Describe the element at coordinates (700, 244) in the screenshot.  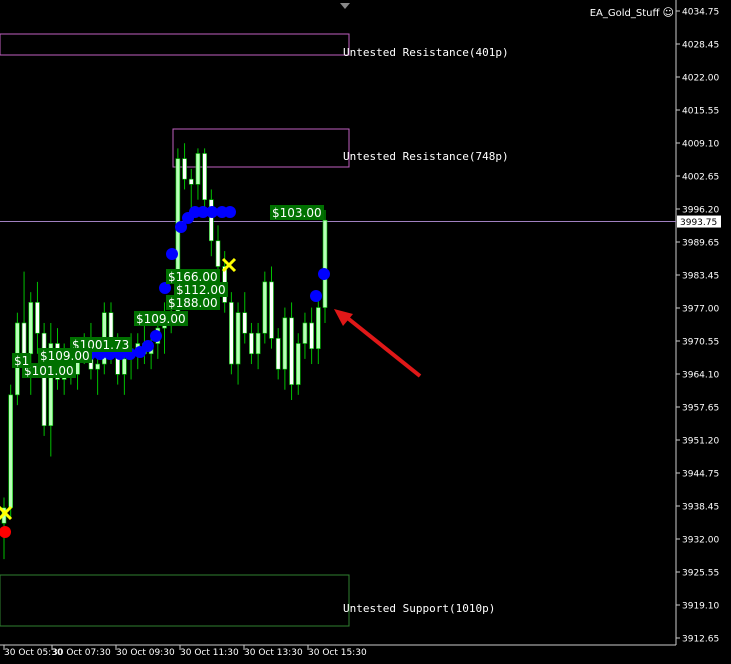
I see `price-tick-label: 3989.65` at that location.